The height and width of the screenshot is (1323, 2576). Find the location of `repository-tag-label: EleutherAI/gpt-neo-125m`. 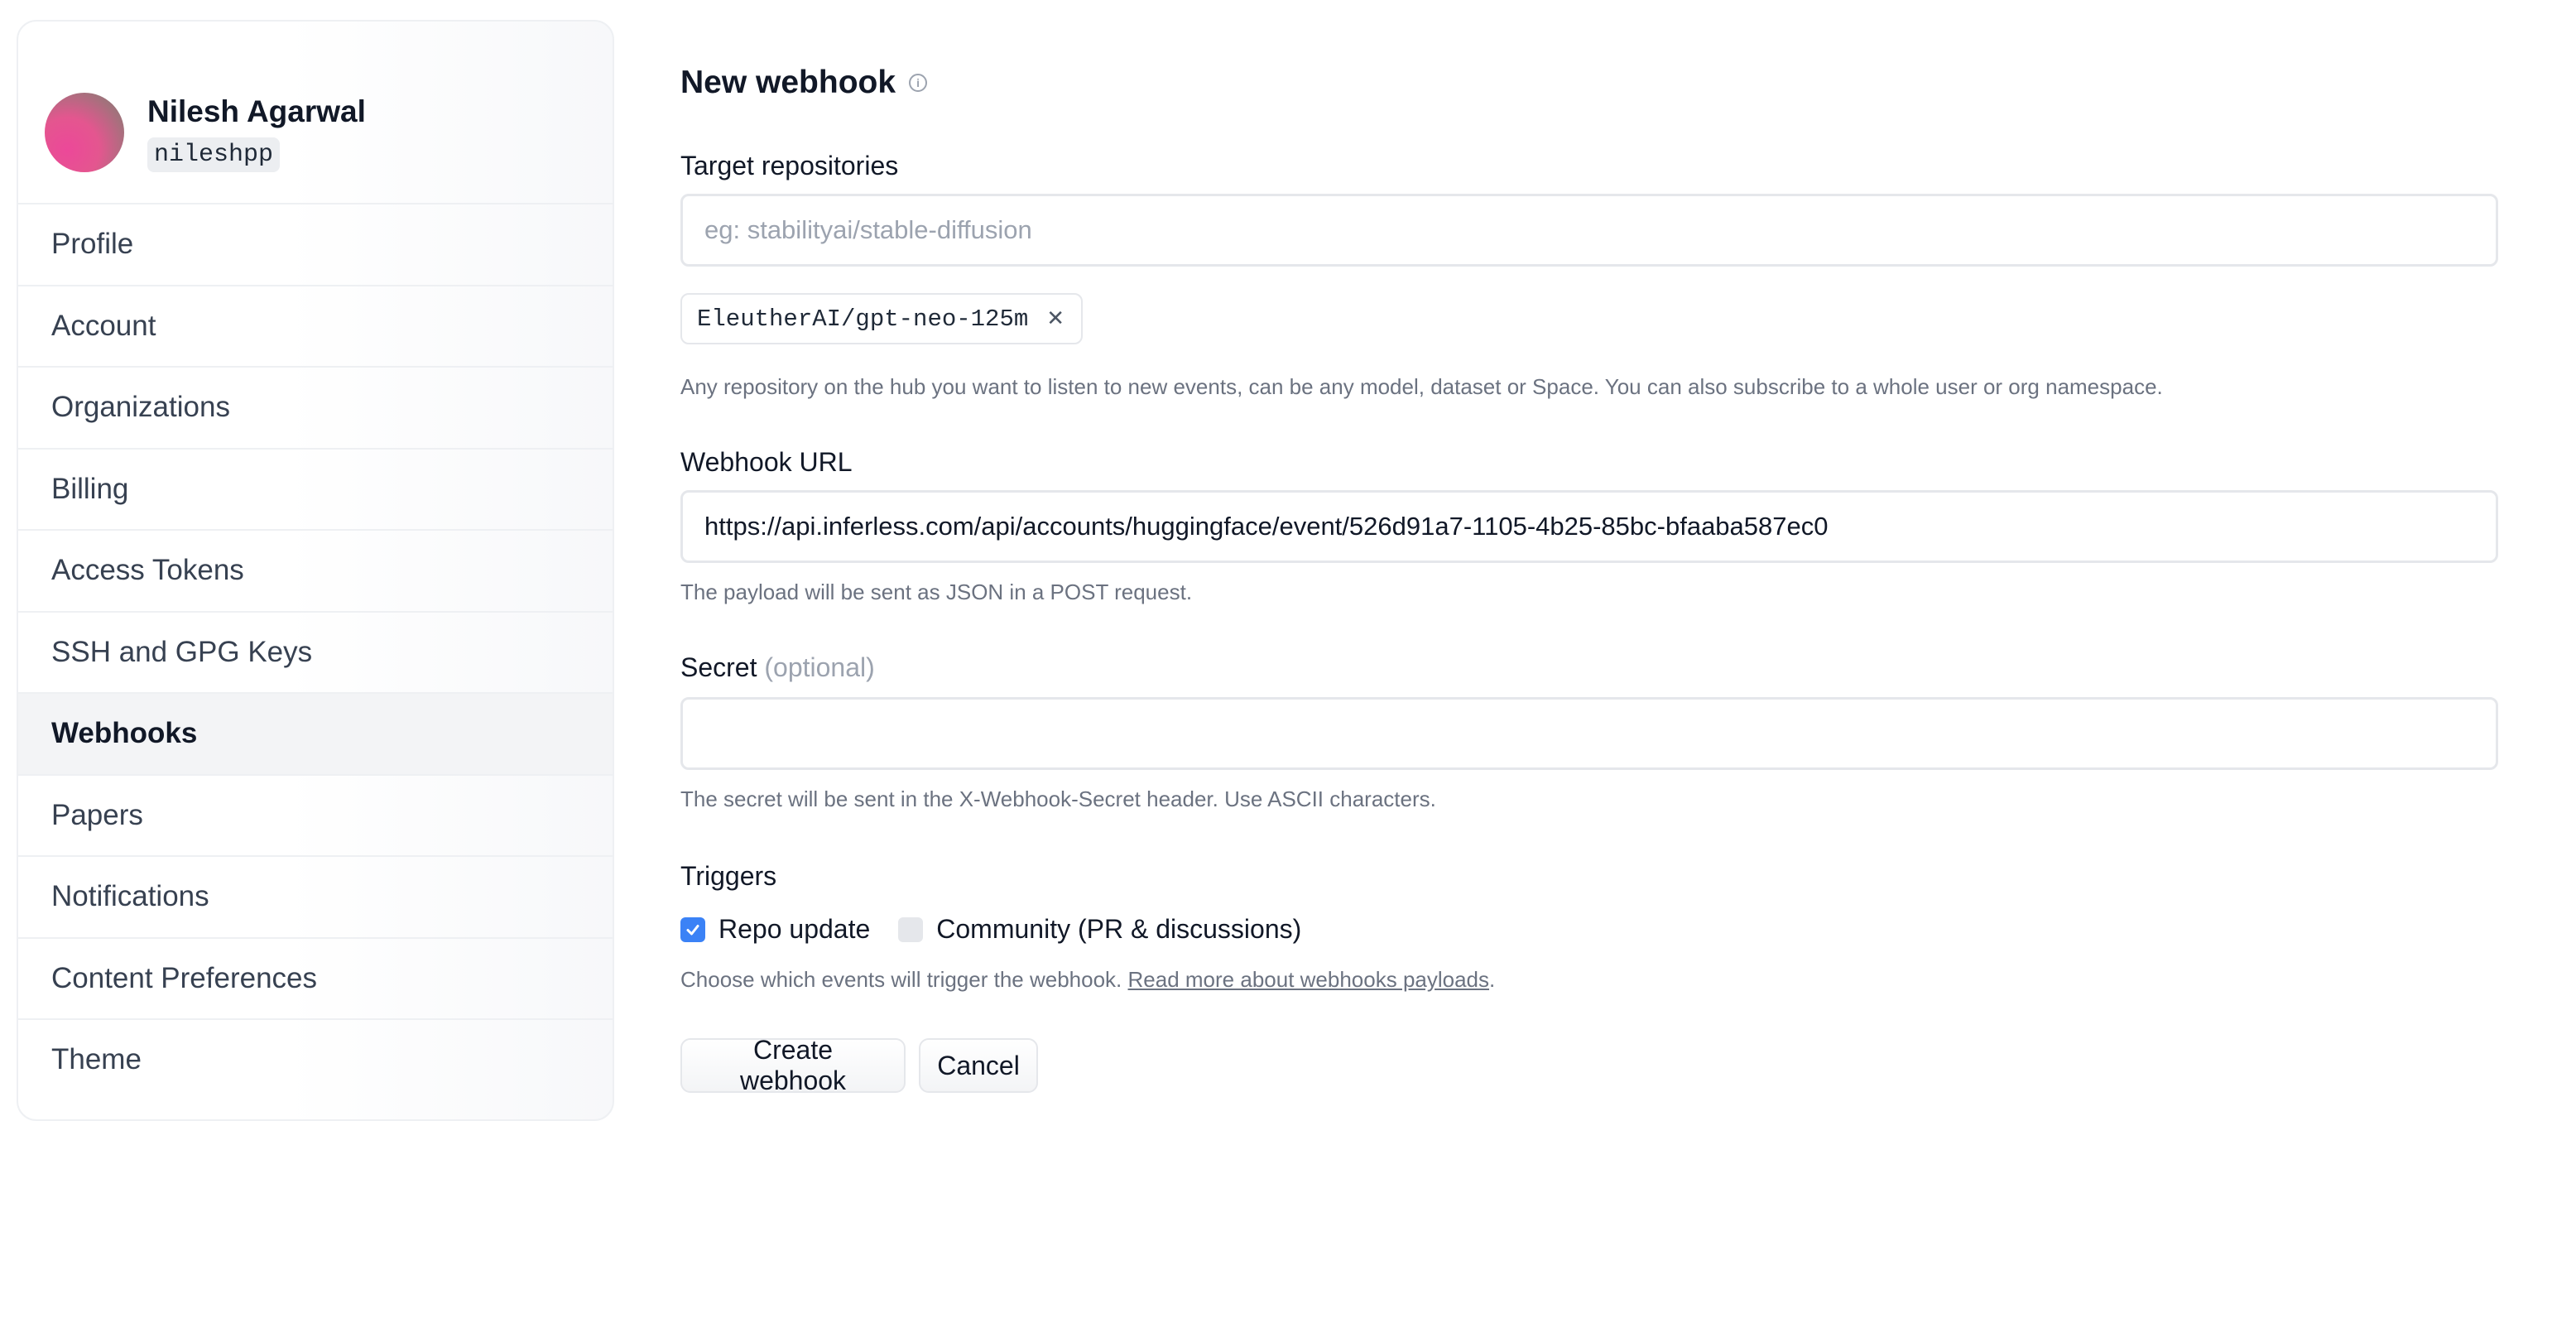

repository-tag-label: EleutherAI/gpt-neo-125m is located at coordinates (863, 319).